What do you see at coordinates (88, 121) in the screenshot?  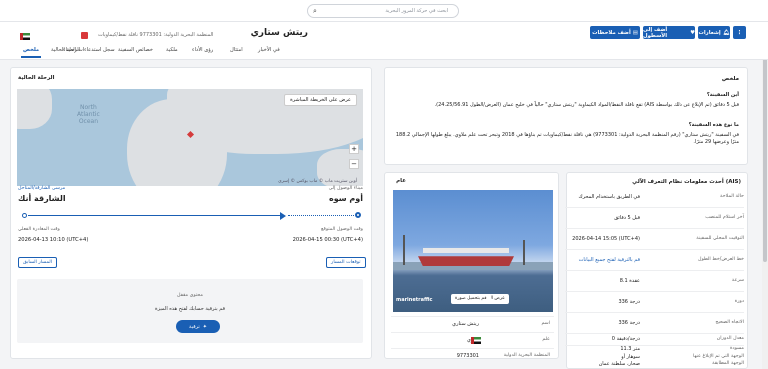 I see `map-label-ocean: Ocean` at bounding box center [88, 121].